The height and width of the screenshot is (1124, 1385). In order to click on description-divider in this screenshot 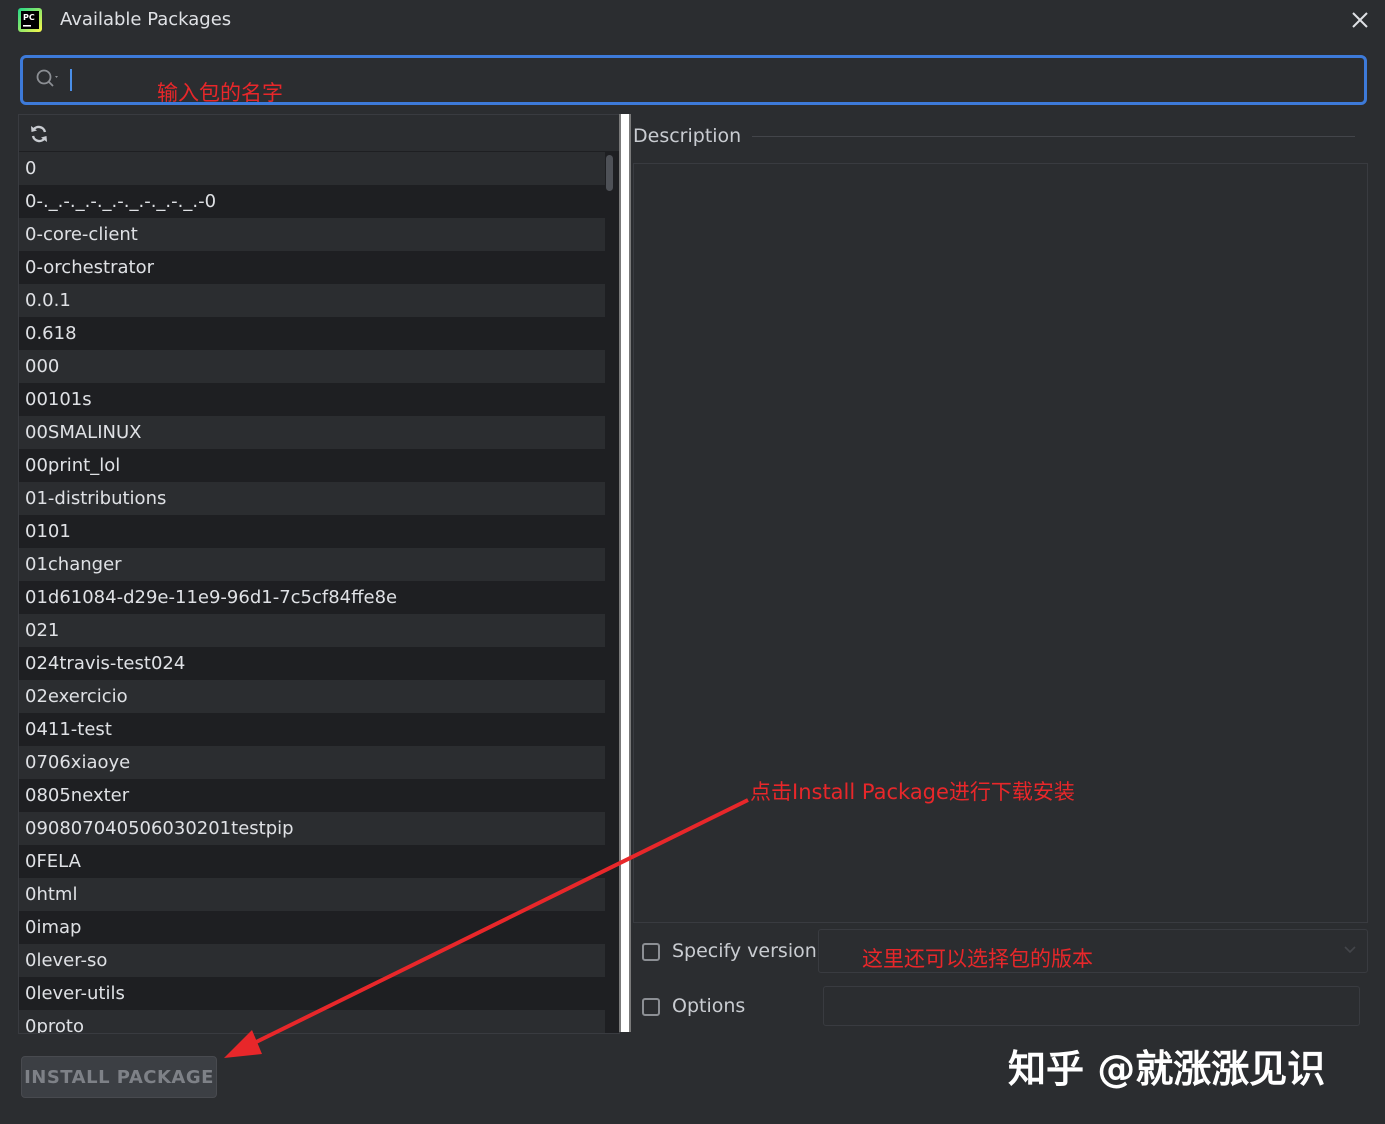, I will do `click(1053, 136)`.